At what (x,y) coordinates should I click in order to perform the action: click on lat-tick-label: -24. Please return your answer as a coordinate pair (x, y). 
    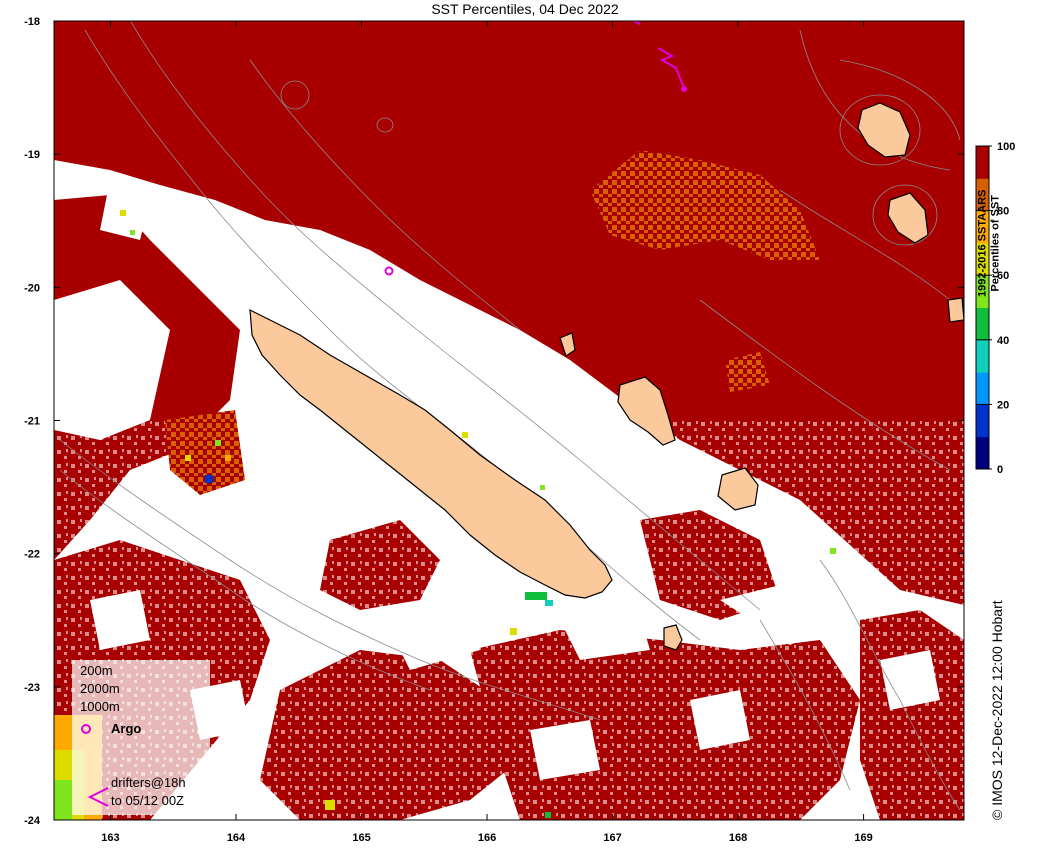
    Looking at the image, I should click on (32, 821).